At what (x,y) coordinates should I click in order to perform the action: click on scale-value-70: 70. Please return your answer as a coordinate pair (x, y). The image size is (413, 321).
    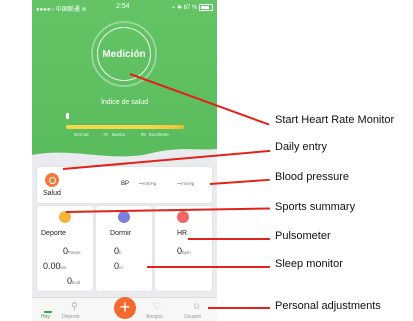
    Looking at the image, I should click on (106, 134).